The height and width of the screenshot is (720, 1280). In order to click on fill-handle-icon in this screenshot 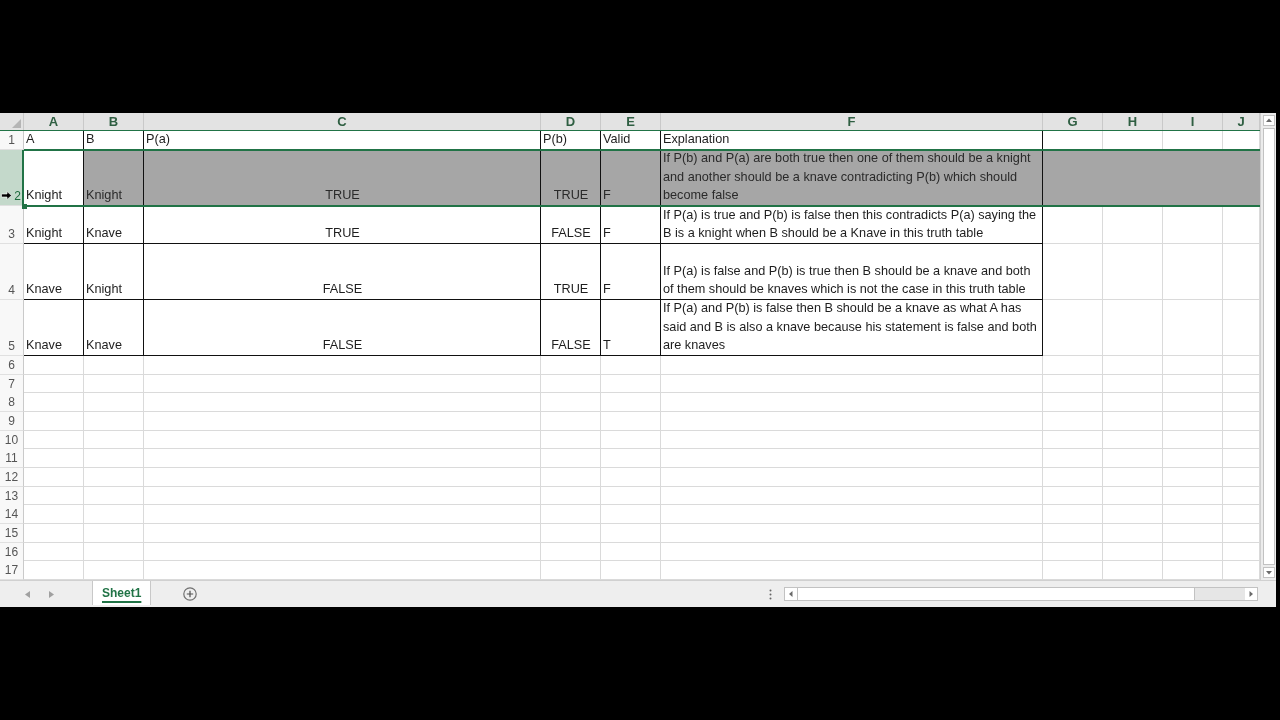, I will do `click(24, 206)`.